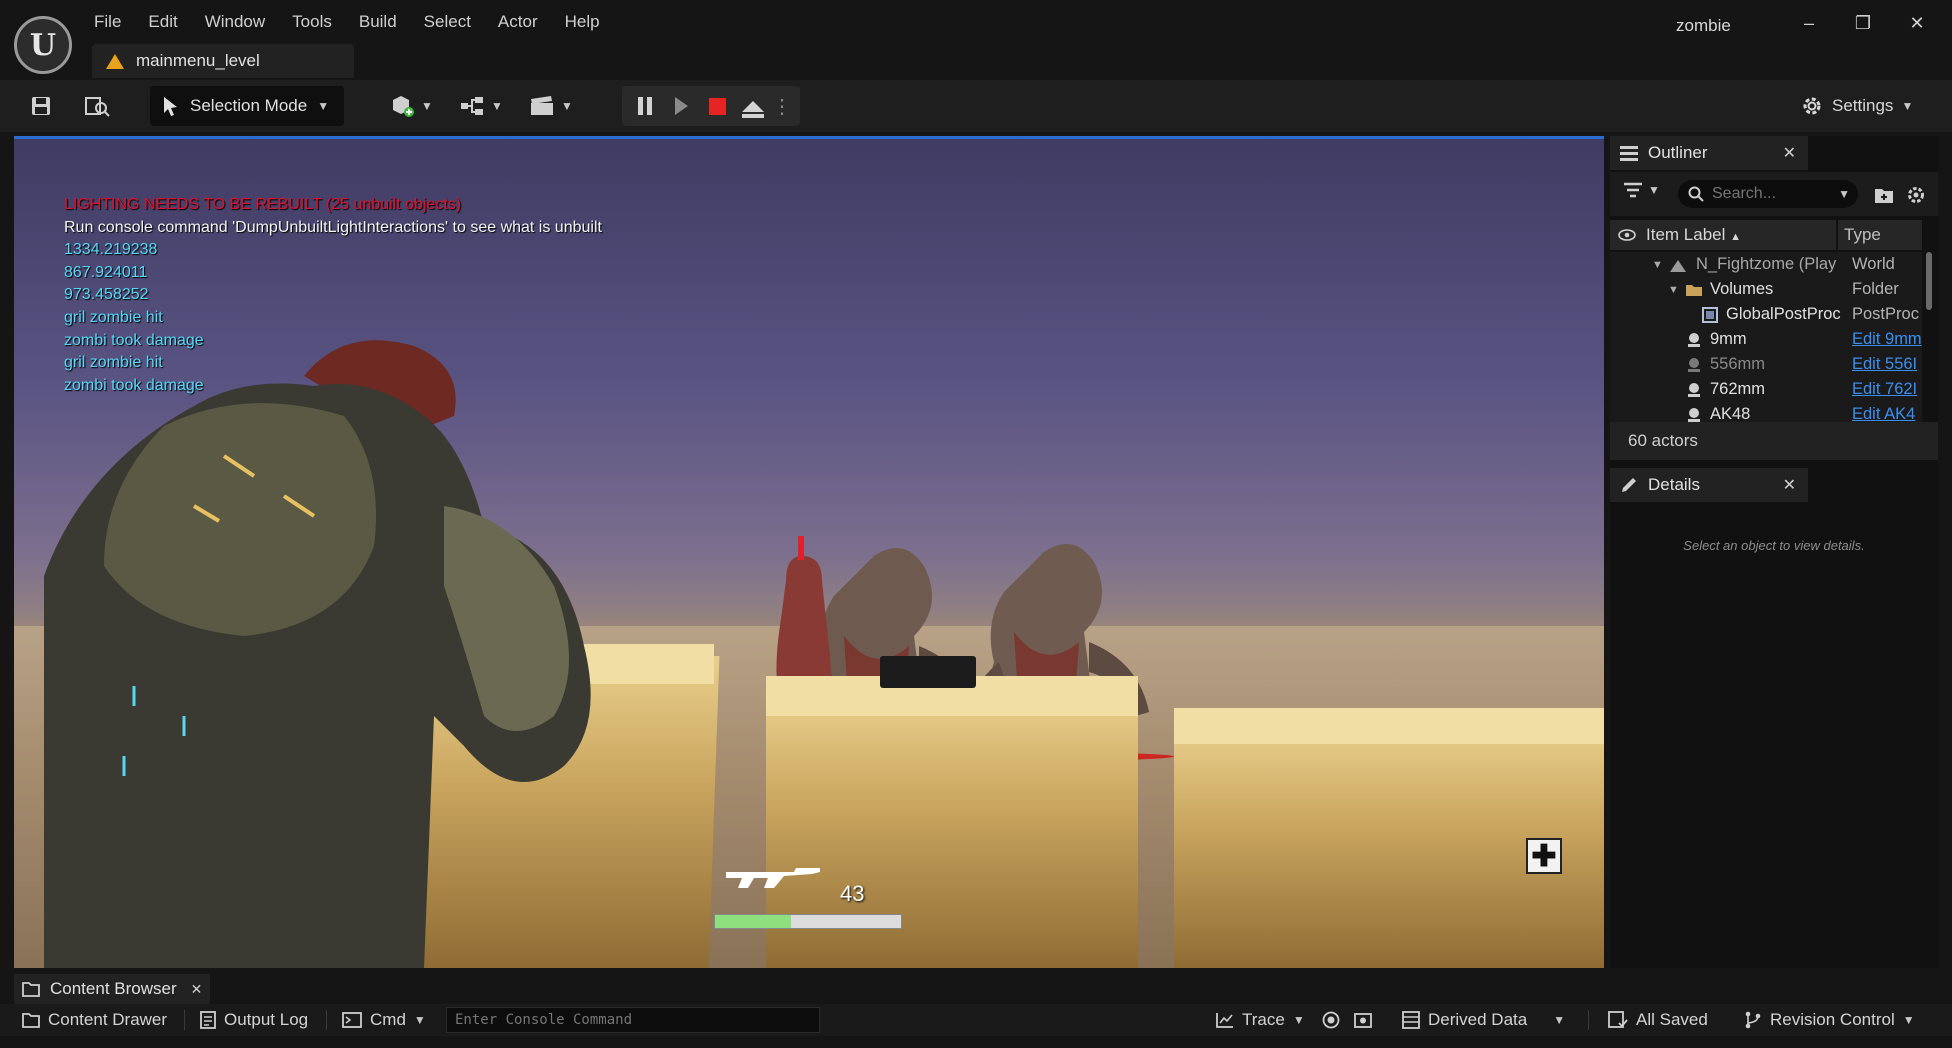  I want to click on cmd-dropdown: Cmd ▼, so click(384, 1020).